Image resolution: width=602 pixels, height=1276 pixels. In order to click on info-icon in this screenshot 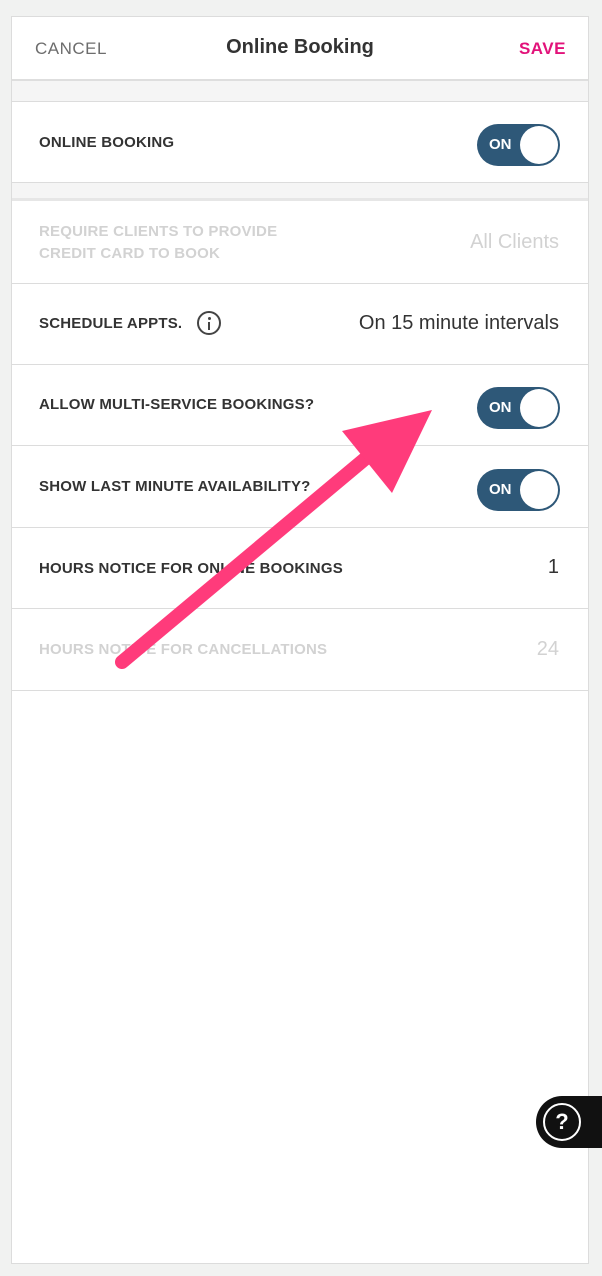, I will do `click(209, 323)`.